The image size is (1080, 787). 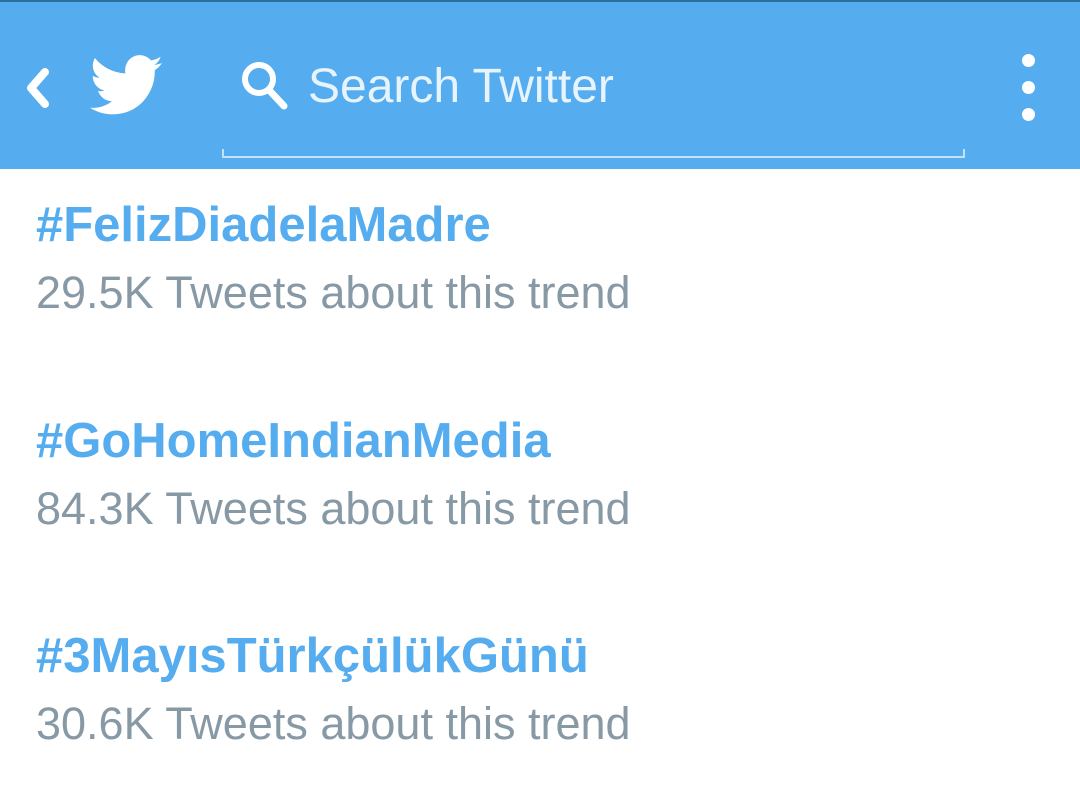 What do you see at coordinates (293, 441) in the screenshot?
I see `trend-name: #GoHomeIndianMedia` at bounding box center [293, 441].